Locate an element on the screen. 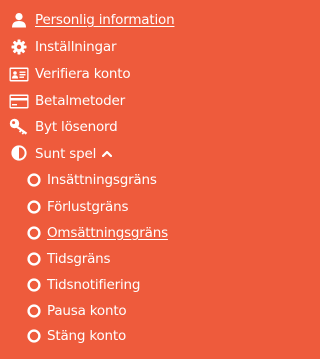 The image size is (320, 359). submenu-item-tidsgrans: Tidsgräns is located at coordinates (80, 259).